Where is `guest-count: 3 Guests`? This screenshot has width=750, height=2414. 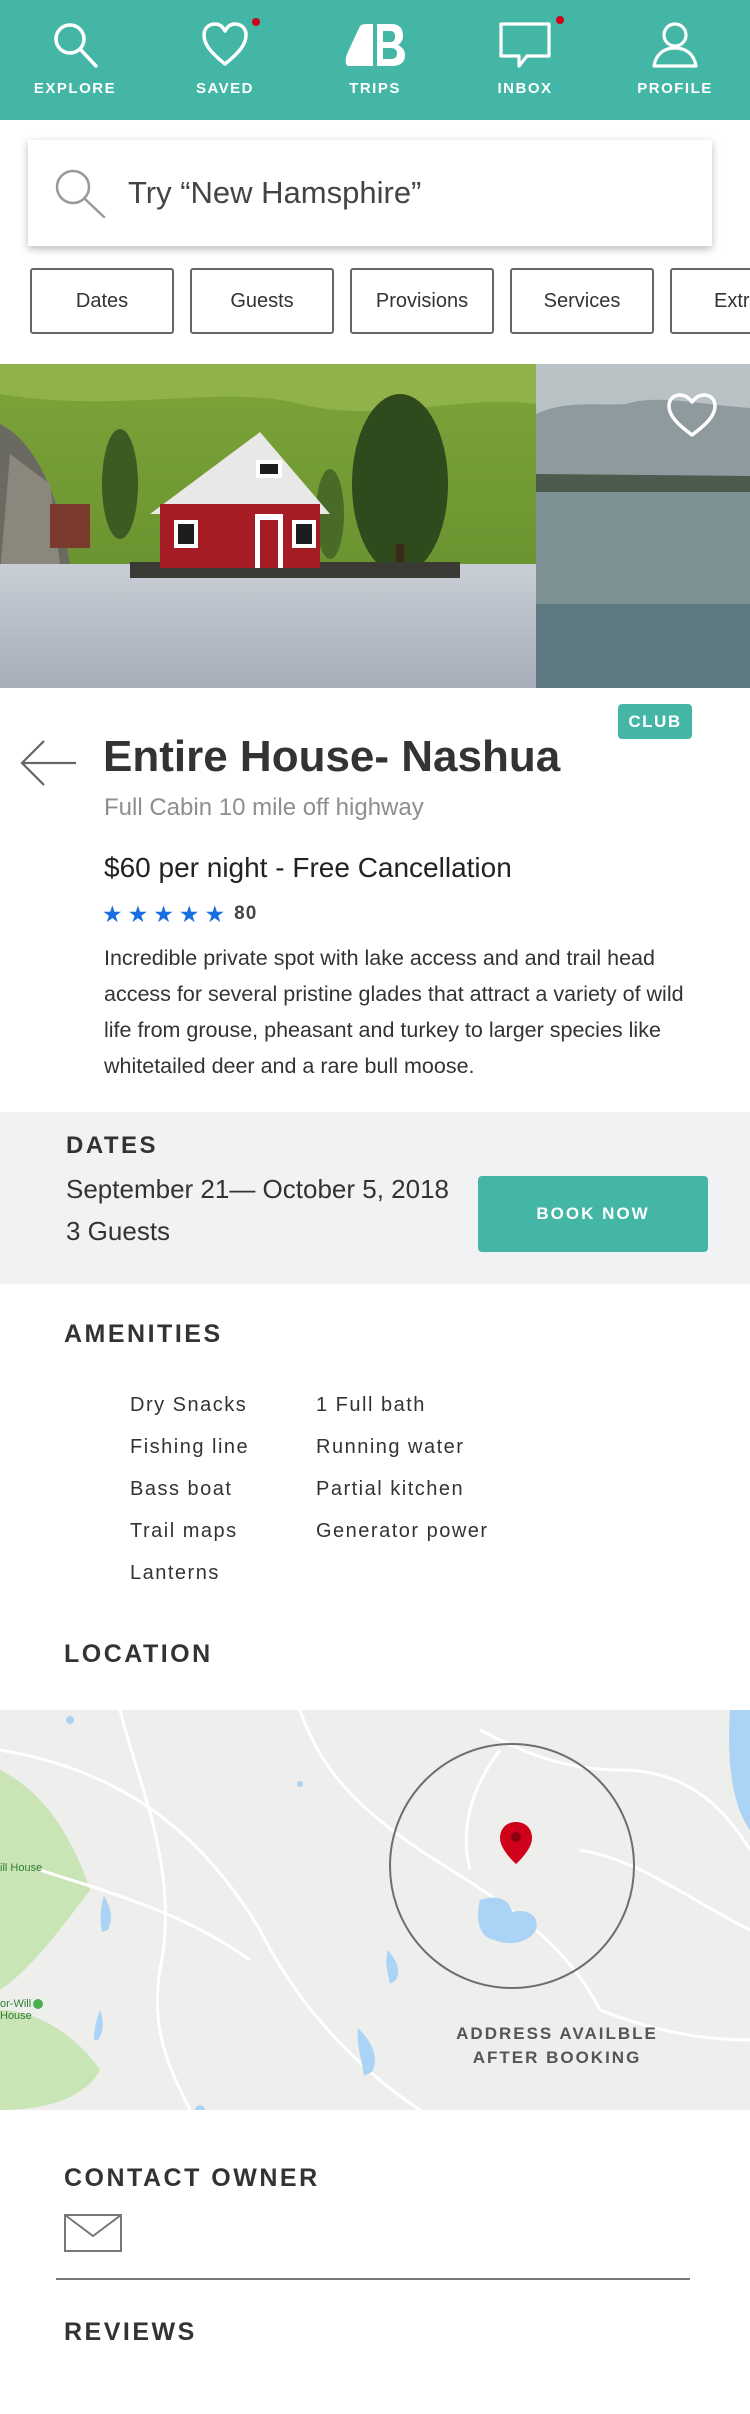 guest-count: 3 Guests is located at coordinates (118, 1231).